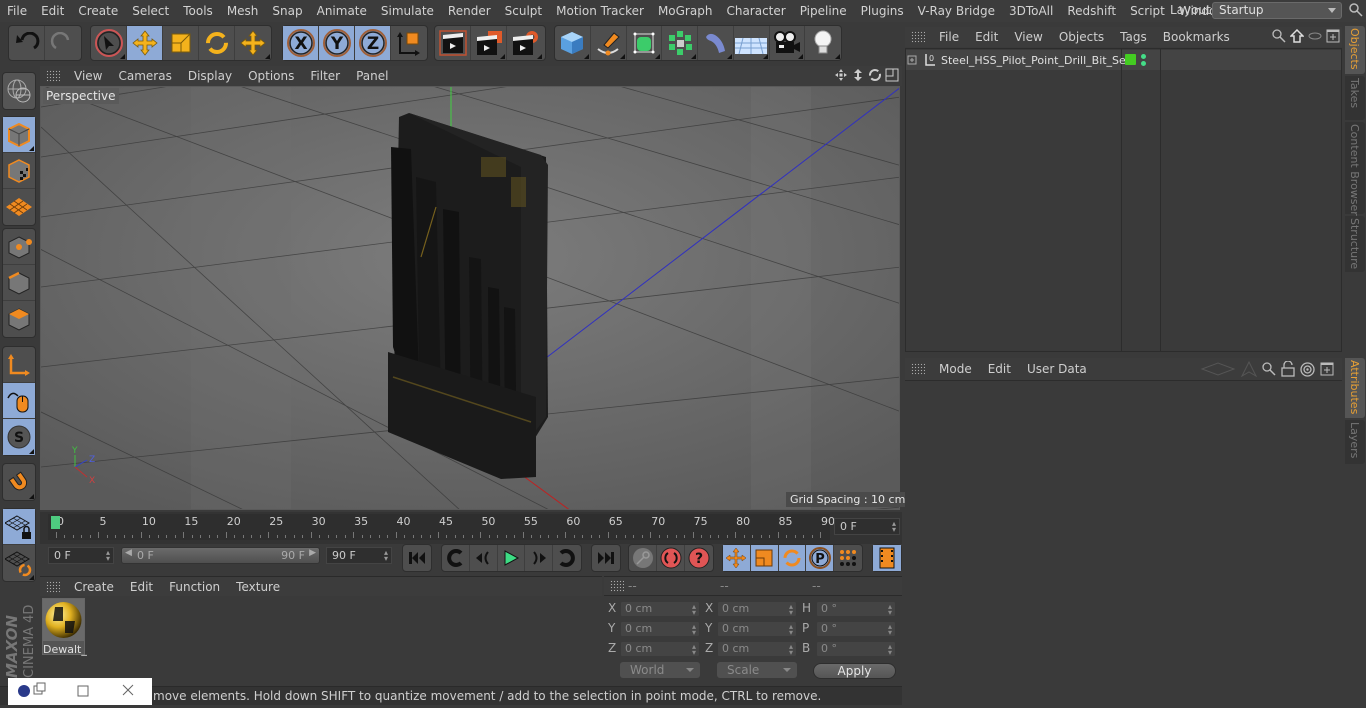  What do you see at coordinates (194, 587) in the screenshot?
I see `material-menu-function: Function` at bounding box center [194, 587].